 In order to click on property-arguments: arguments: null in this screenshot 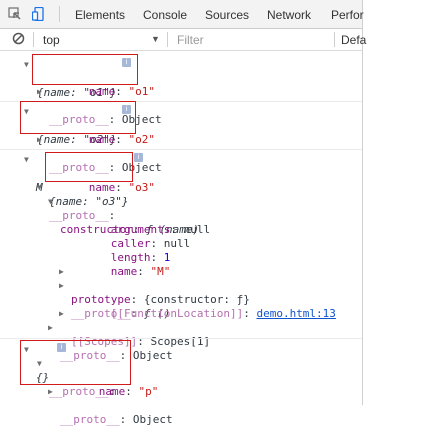, I will do `click(160, 229)`.